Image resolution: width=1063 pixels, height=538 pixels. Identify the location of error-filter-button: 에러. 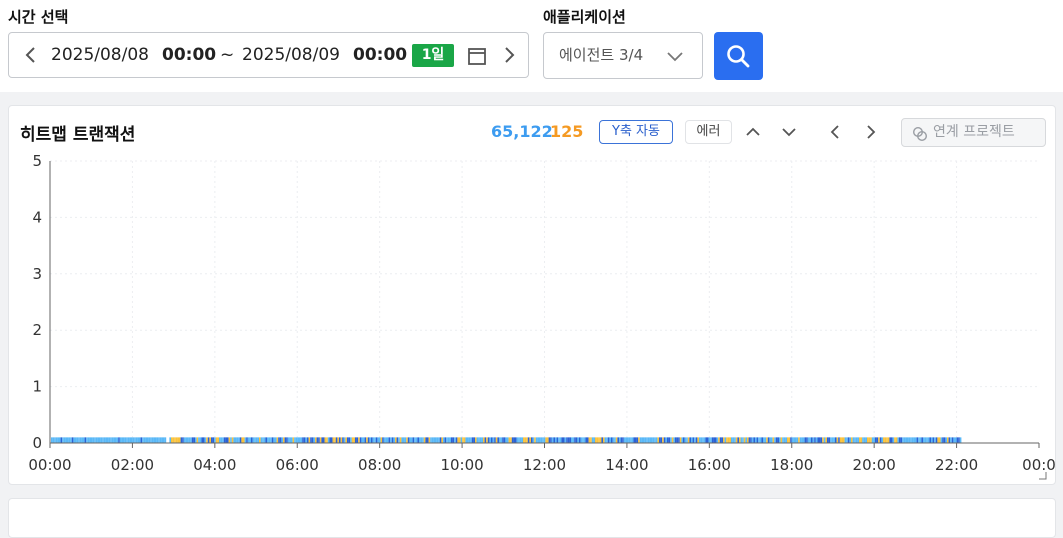
(708, 132).